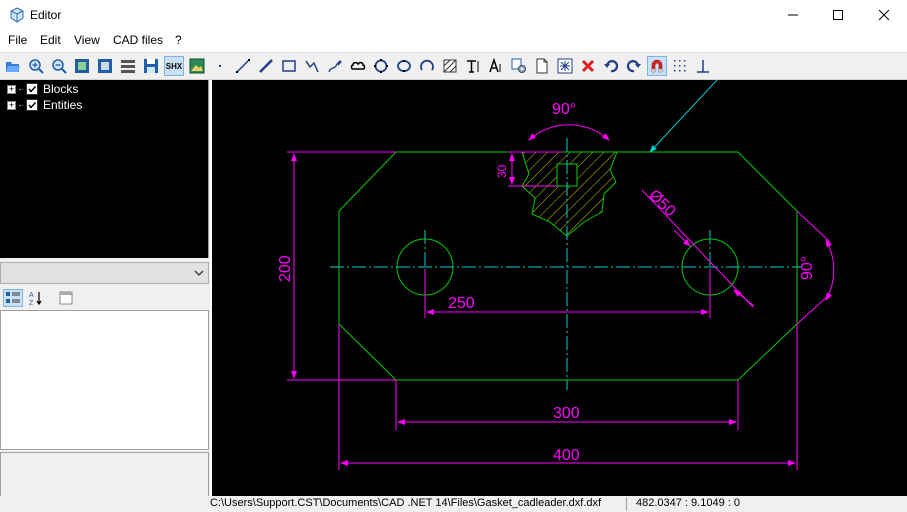 The height and width of the screenshot is (512, 907). I want to click on minimize-button, so click(793, 15).